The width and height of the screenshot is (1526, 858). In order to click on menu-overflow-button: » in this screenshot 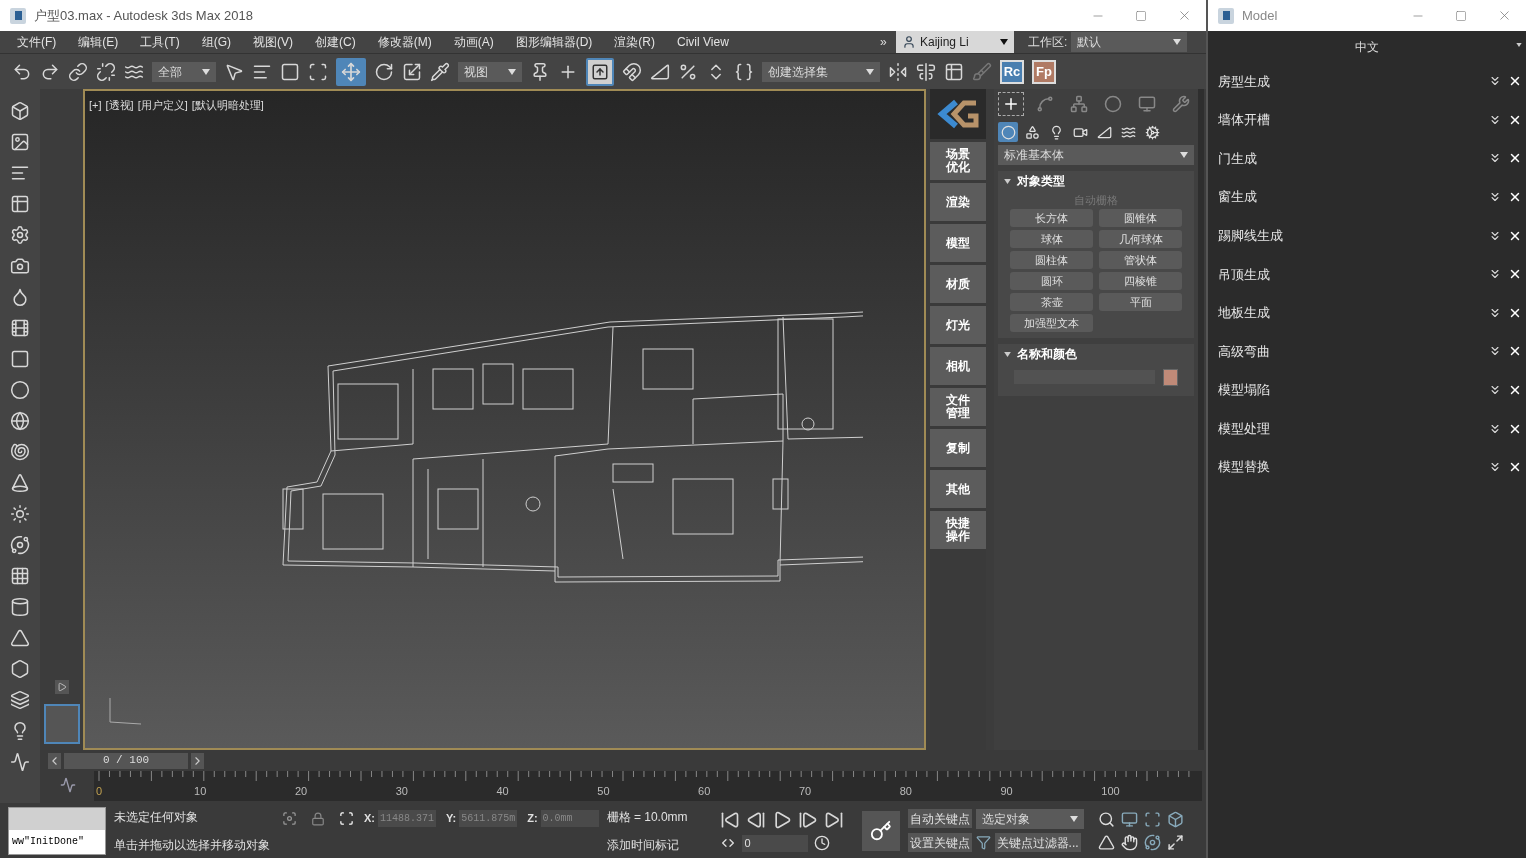, I will do `click(888, 42)`.